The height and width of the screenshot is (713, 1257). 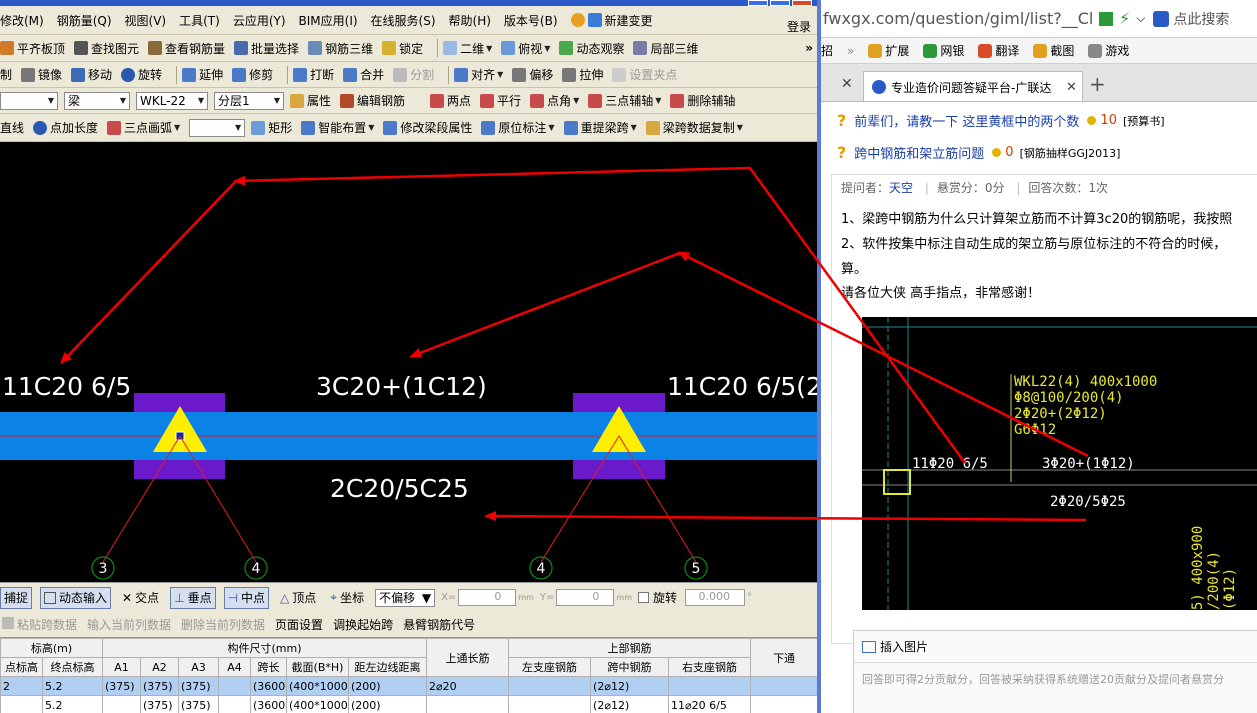 What do you see at coordinates (611, 20) in the screenshot?
I see `menu-new-change: 新建变更` at bounding box center [611, 20].